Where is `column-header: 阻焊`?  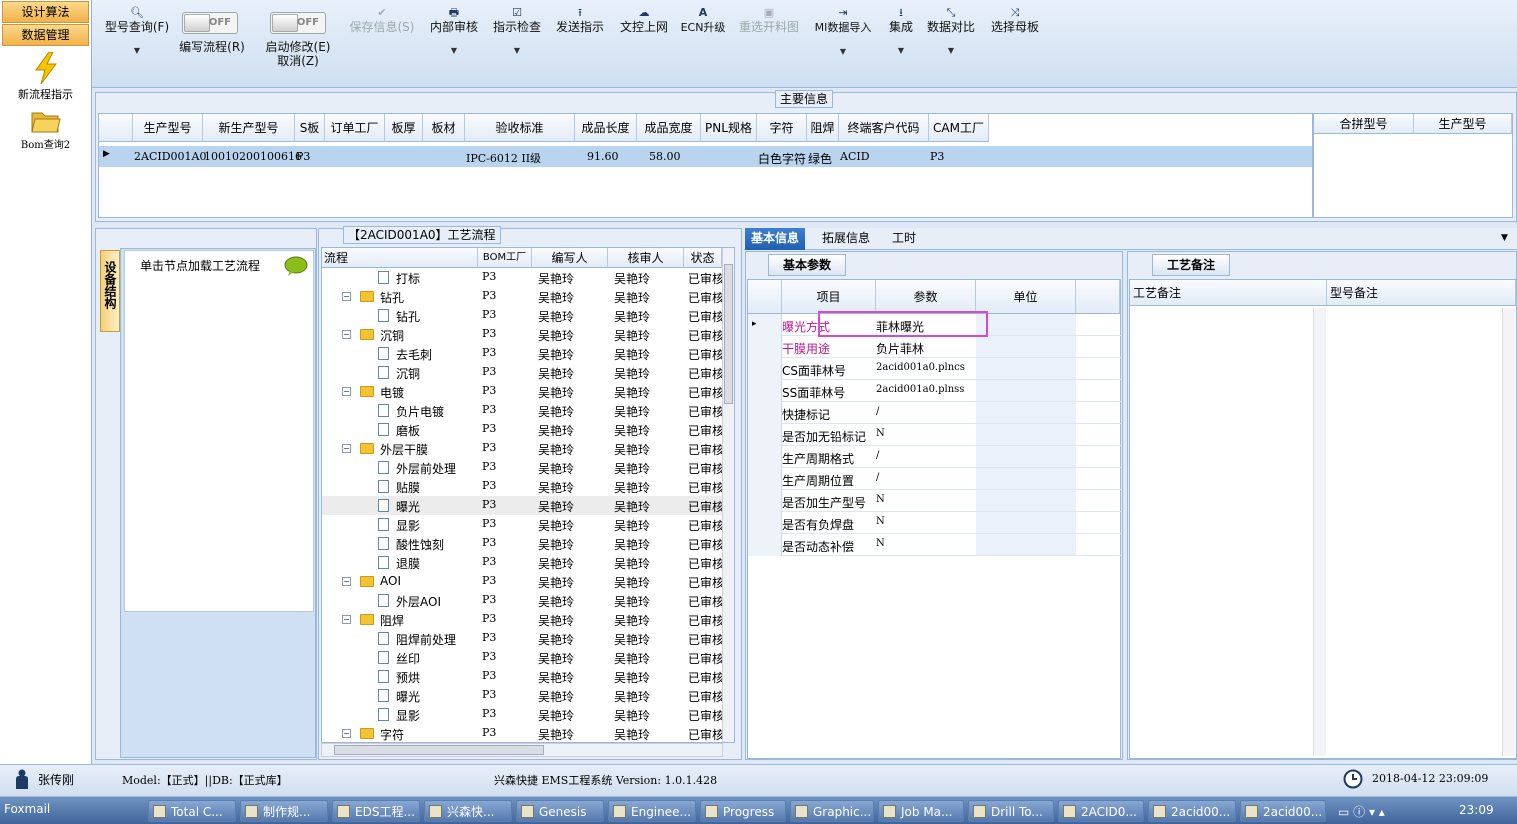
column-header: 阻焊 is located at coordinates (823, 128).